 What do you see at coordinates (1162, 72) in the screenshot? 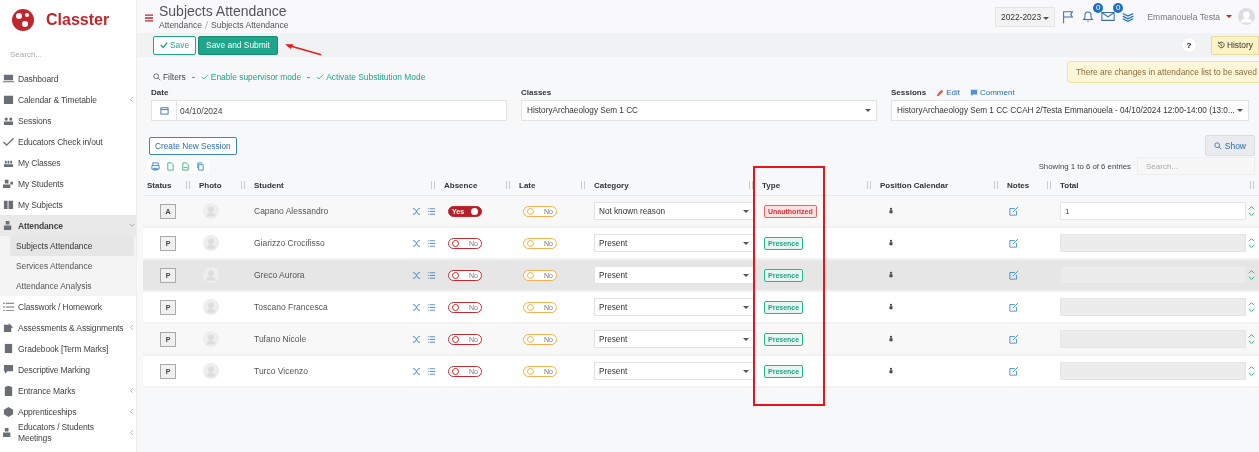
I see `notice-banner: There are changes in attendance list to be saved` at bounding box center [1162, 72].